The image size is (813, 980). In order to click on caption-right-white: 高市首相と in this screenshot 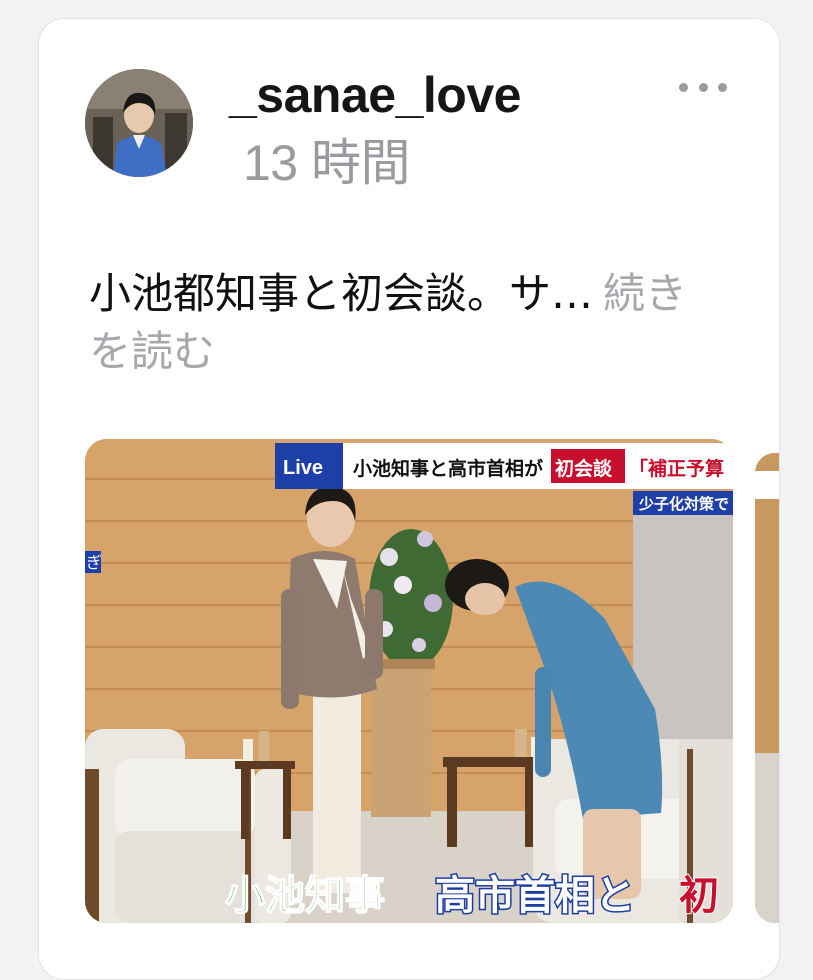, I will do `click(535, 896)`.